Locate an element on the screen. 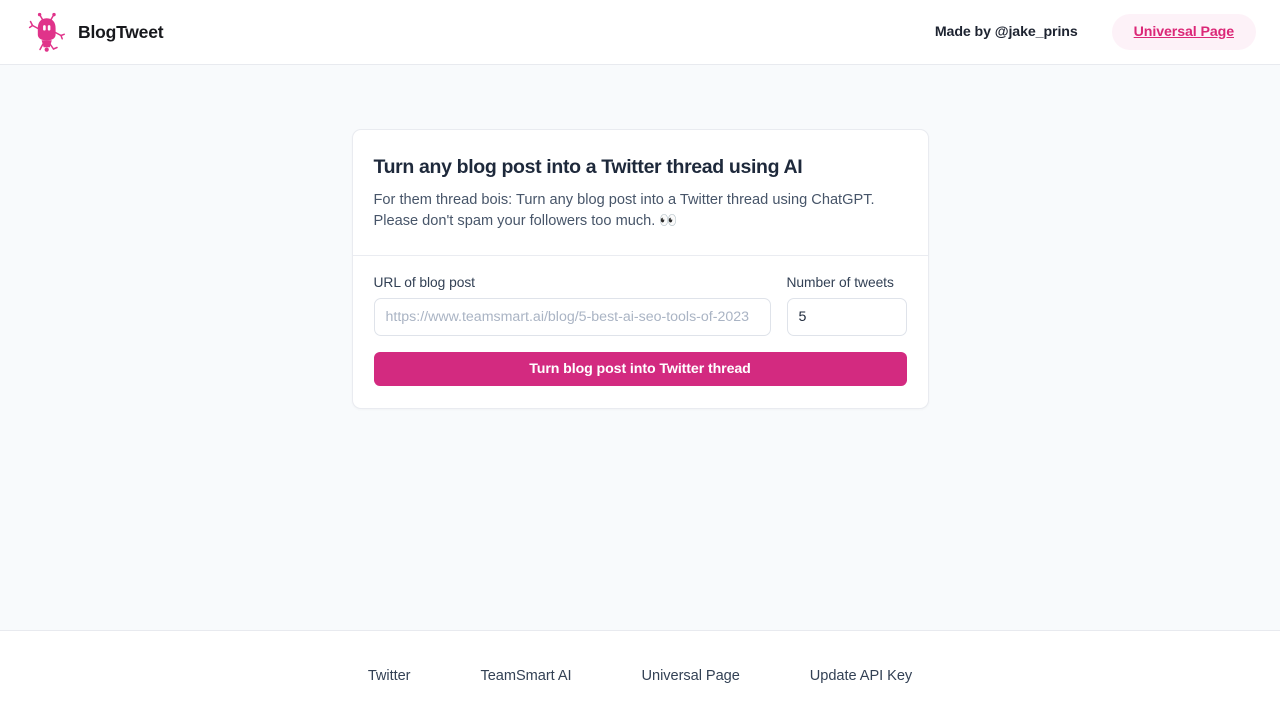 Image resolution: width=1280 pixels, height=720 pixels. made-by-label: Made by @jake_prins is located at coordinates (1006, 32).